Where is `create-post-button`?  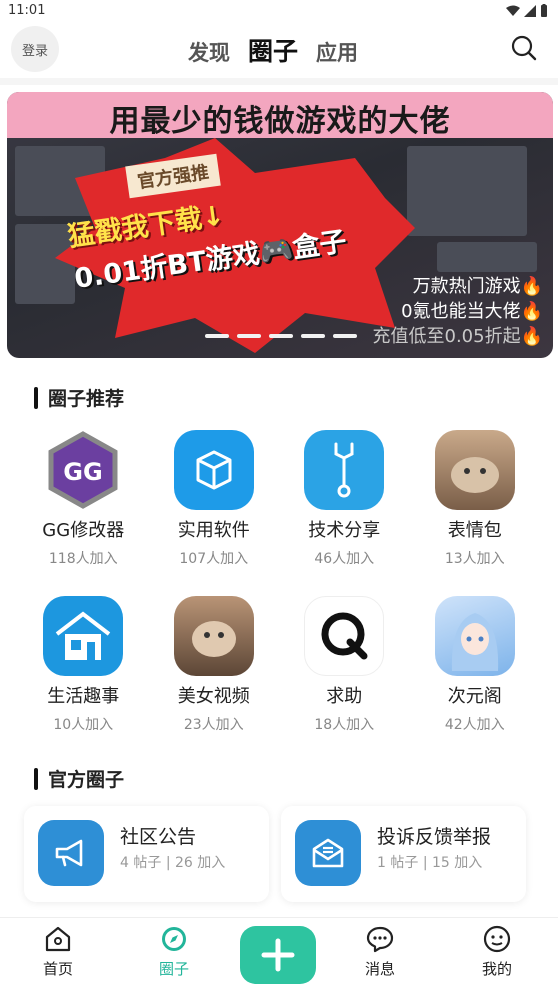
create-post-button is located at coordinates (278, 955).